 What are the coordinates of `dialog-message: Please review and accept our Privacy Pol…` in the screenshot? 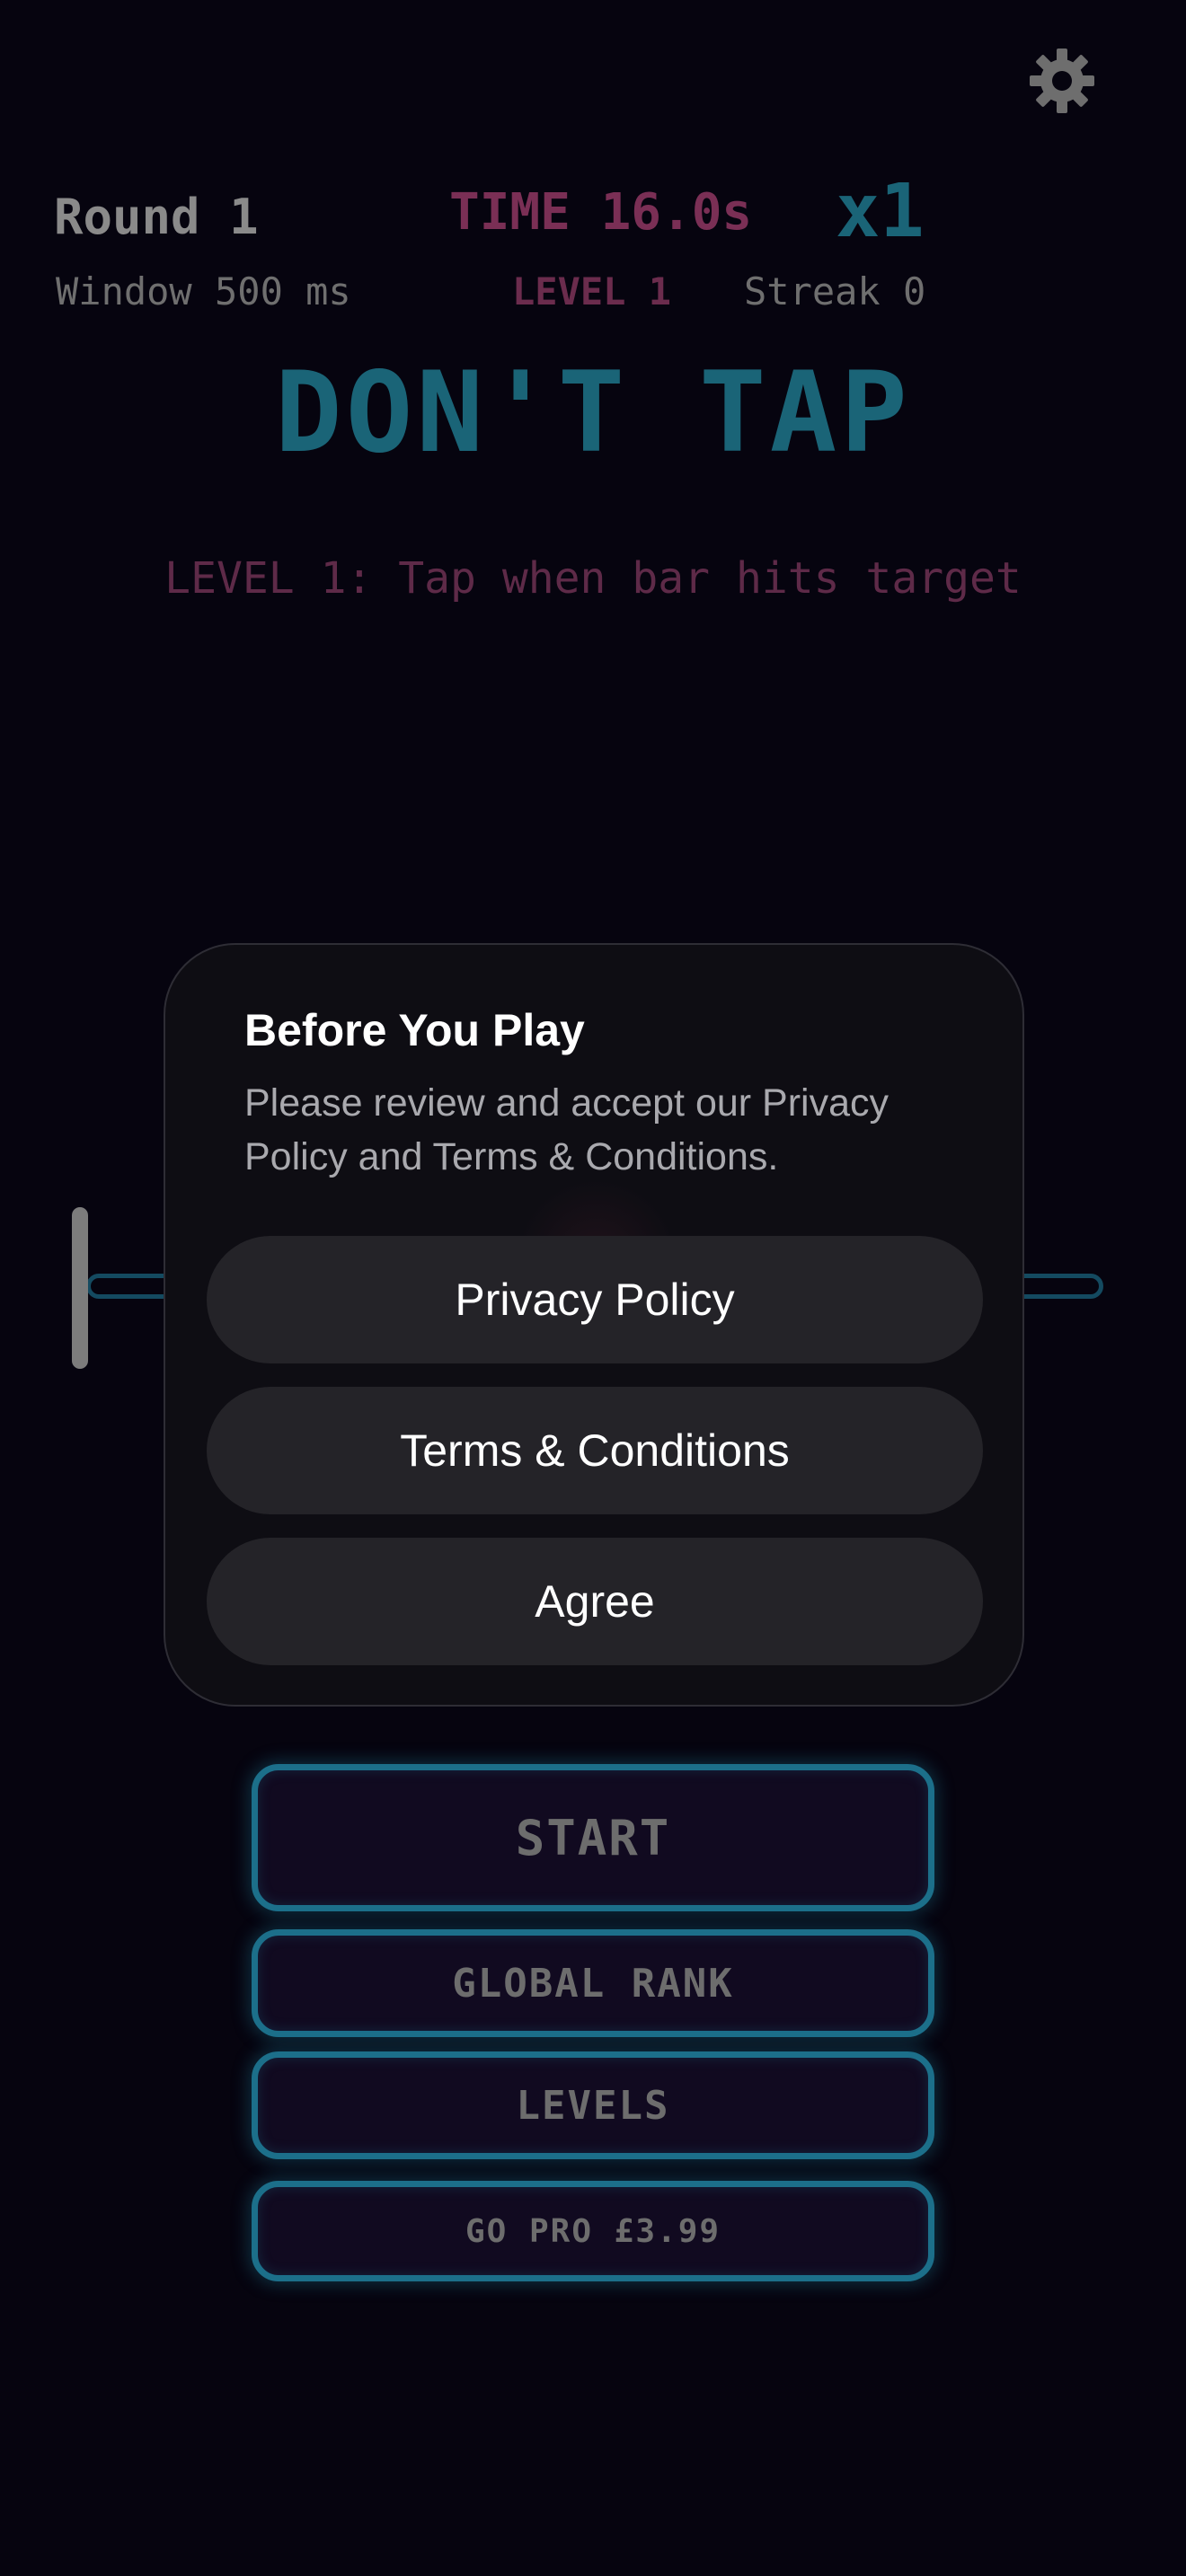 It's located at (567, 1129).